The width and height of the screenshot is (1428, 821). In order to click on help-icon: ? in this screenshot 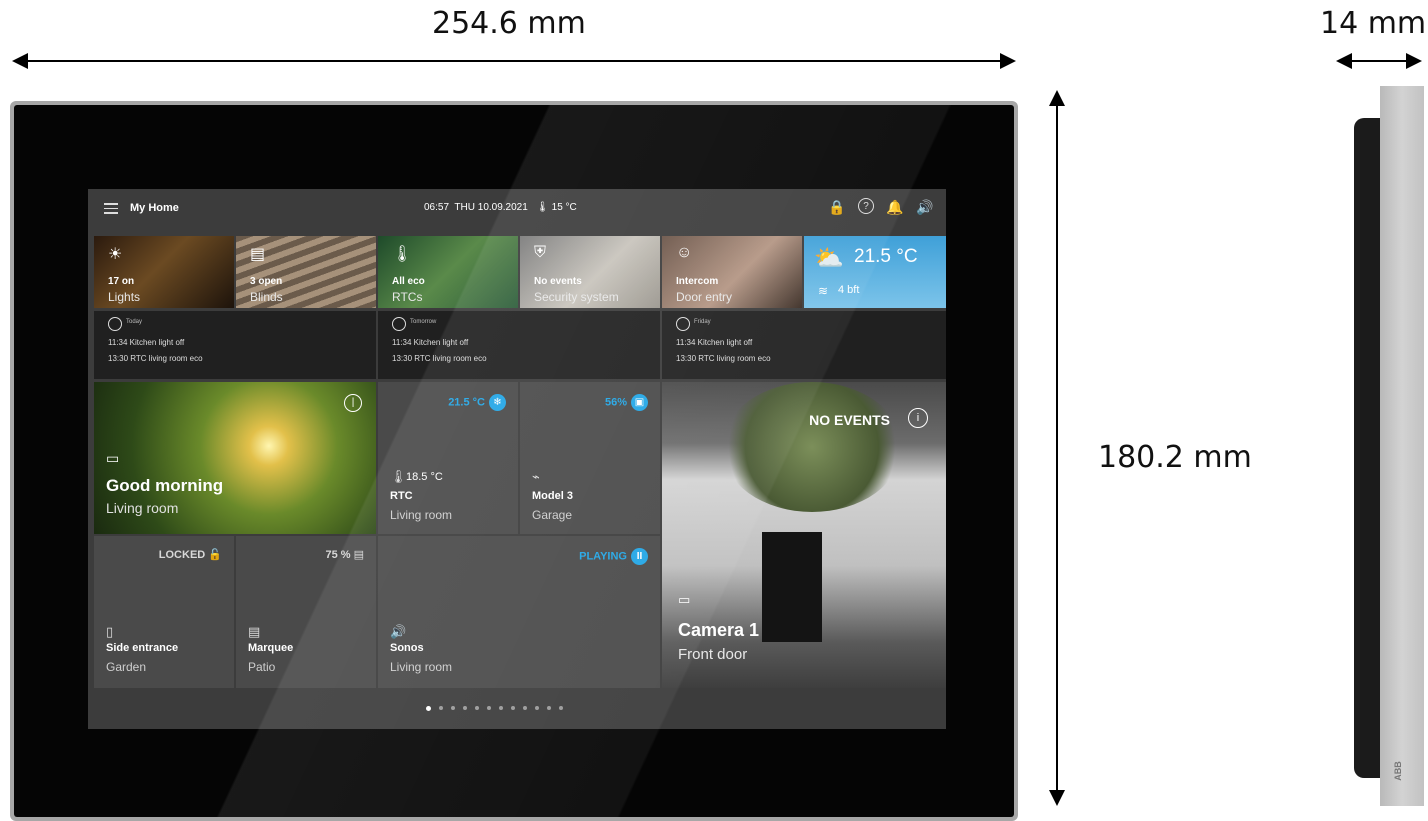, I will do `click(866, 206)`.